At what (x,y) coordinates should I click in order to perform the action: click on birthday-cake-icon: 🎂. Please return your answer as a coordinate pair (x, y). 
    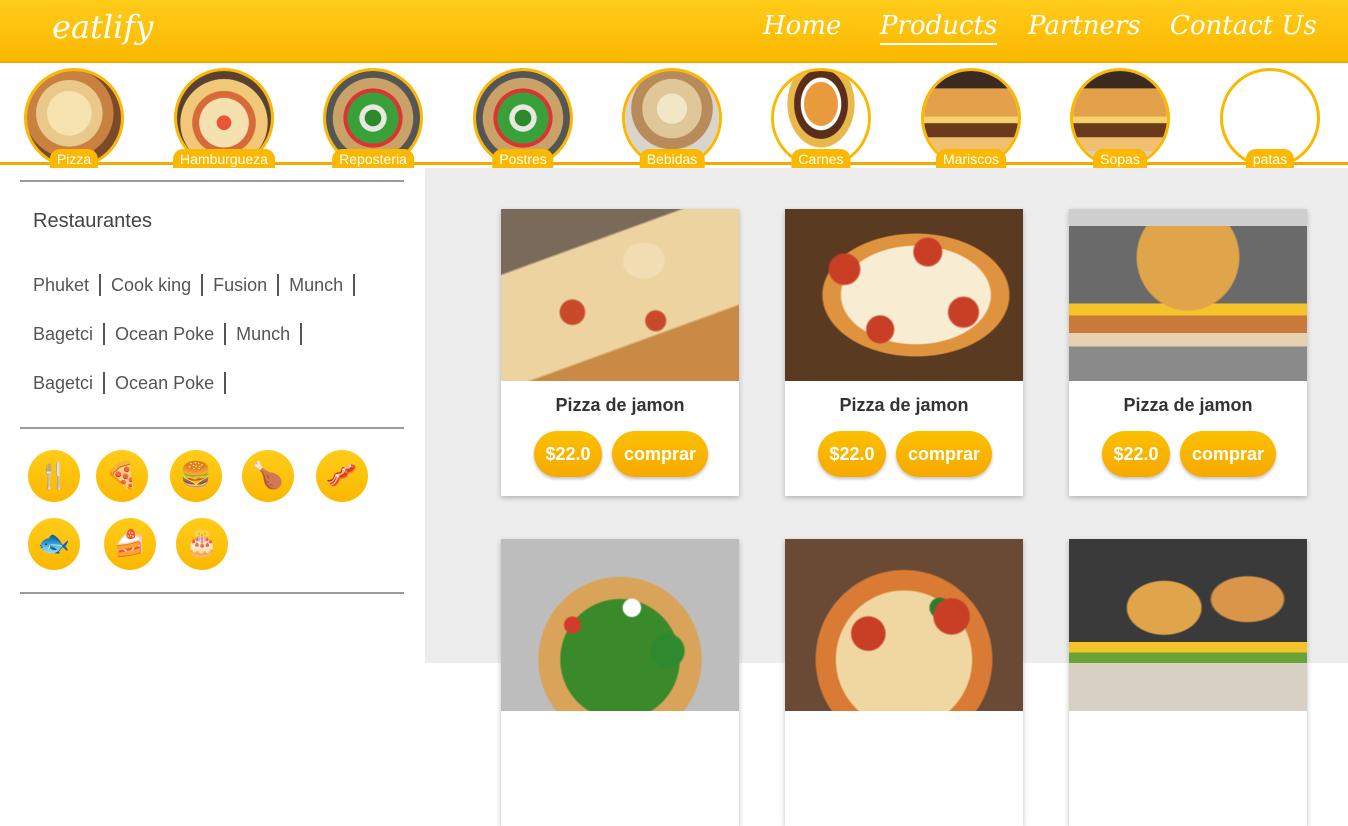
    Looking at the image, I should click on (202, 544).